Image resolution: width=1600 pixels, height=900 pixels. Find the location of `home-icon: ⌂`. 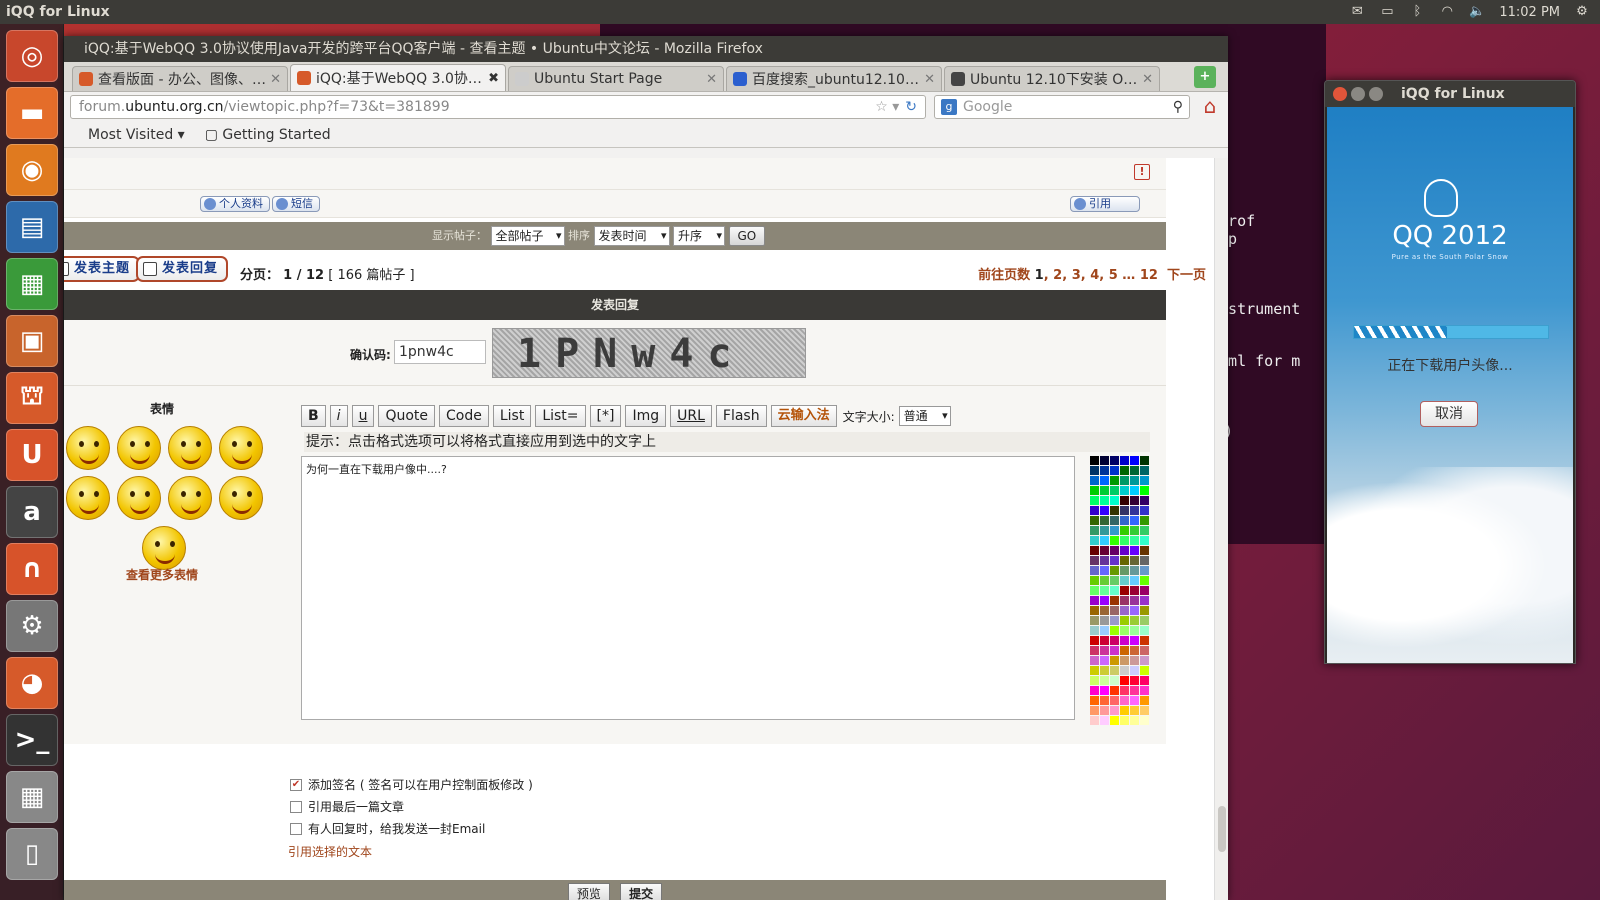

home-icon: ⌂ is located at coordinates (1210, 107).